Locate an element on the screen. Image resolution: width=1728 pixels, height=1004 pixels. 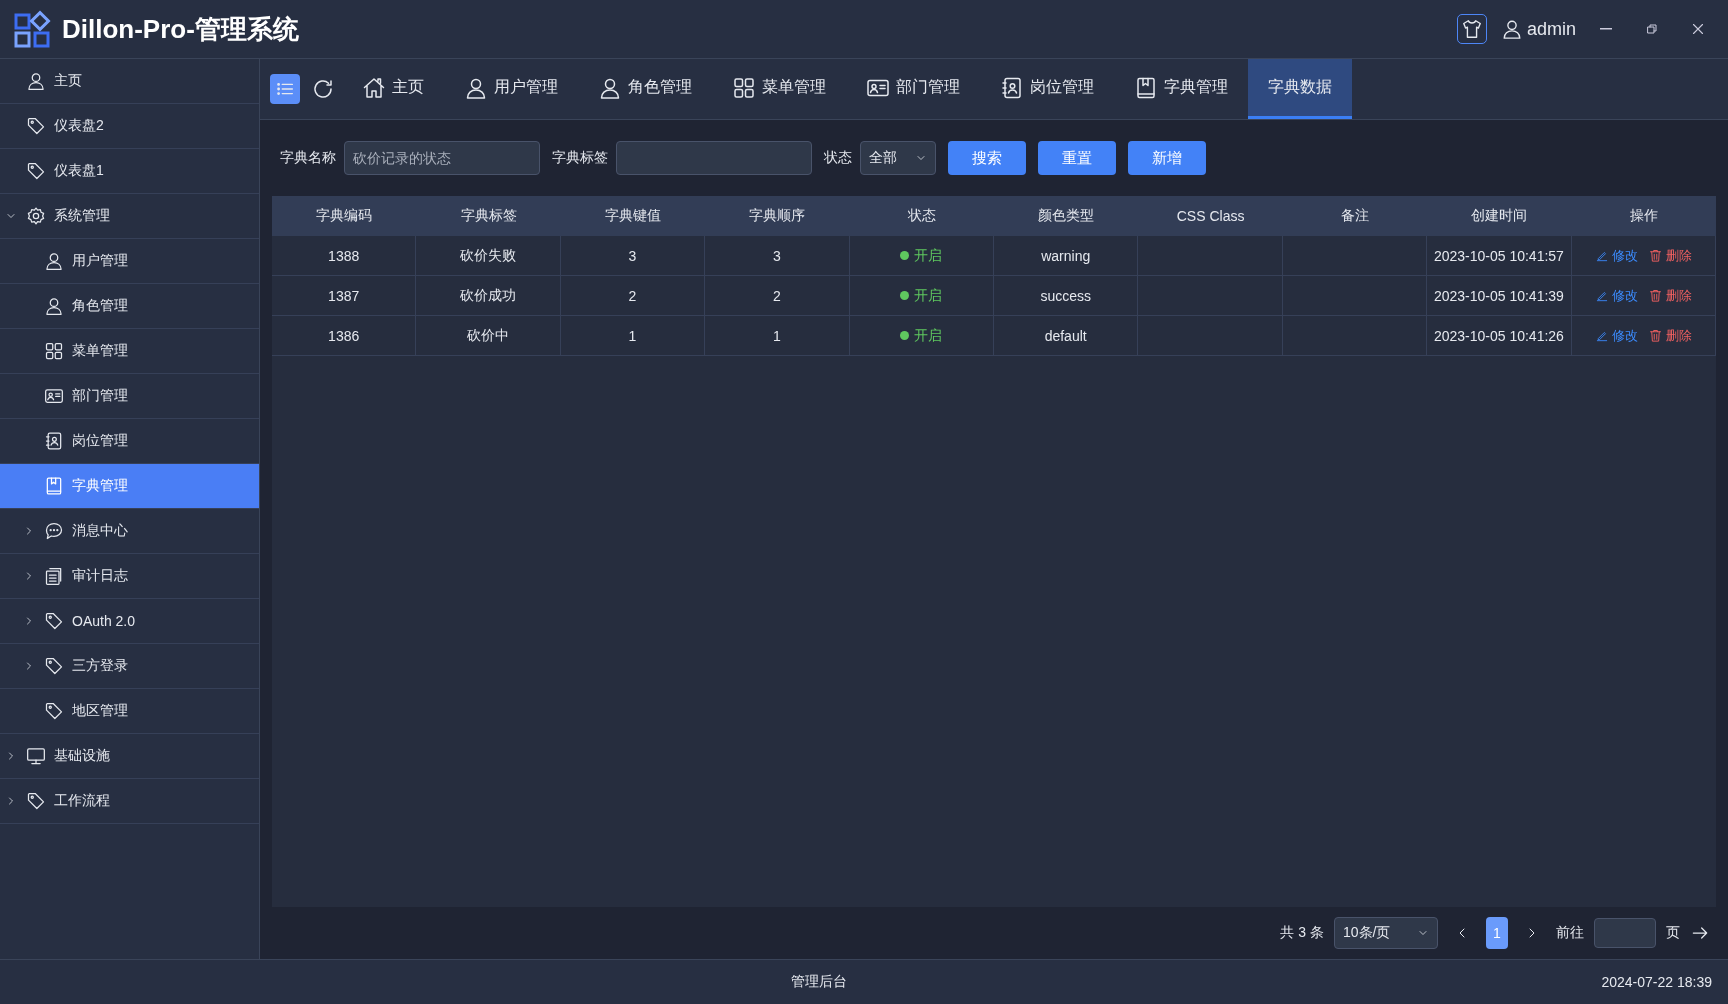
page-unit: 页 is located at coordinates (1673, 933).